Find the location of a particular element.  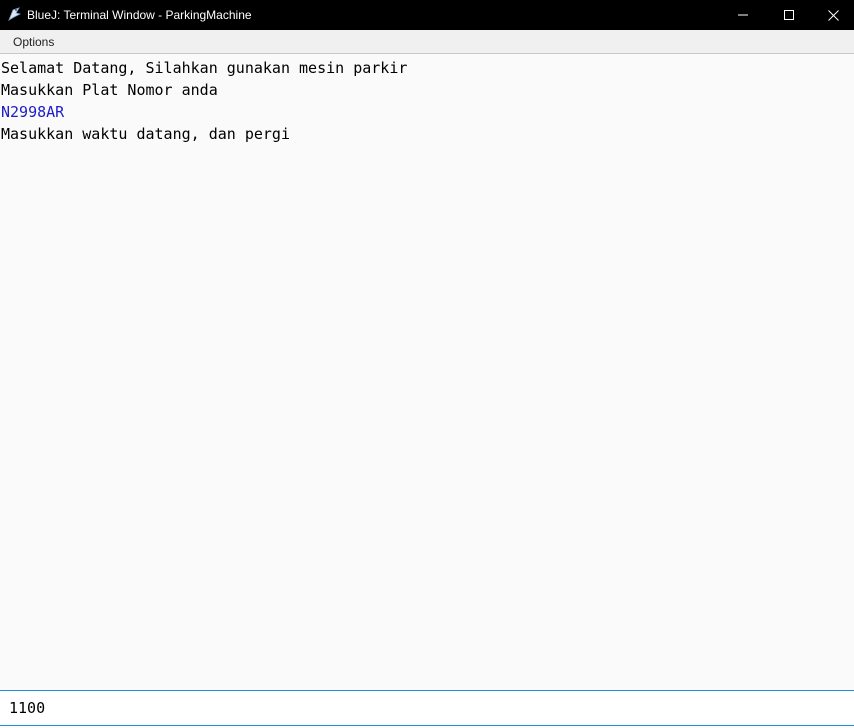

title-bar: BlueJ: Terminal Window - ParkingMachine is located at coordinates (427, 15).